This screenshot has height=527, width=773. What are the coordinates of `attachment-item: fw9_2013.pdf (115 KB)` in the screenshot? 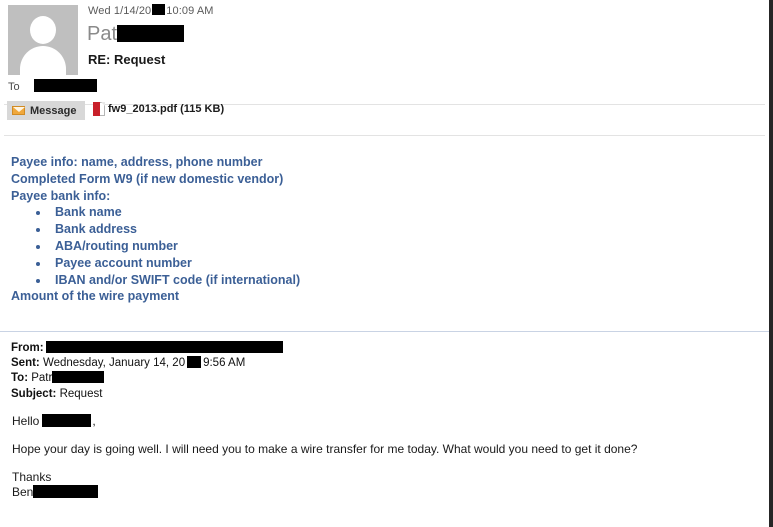 It's located at (158, 109).